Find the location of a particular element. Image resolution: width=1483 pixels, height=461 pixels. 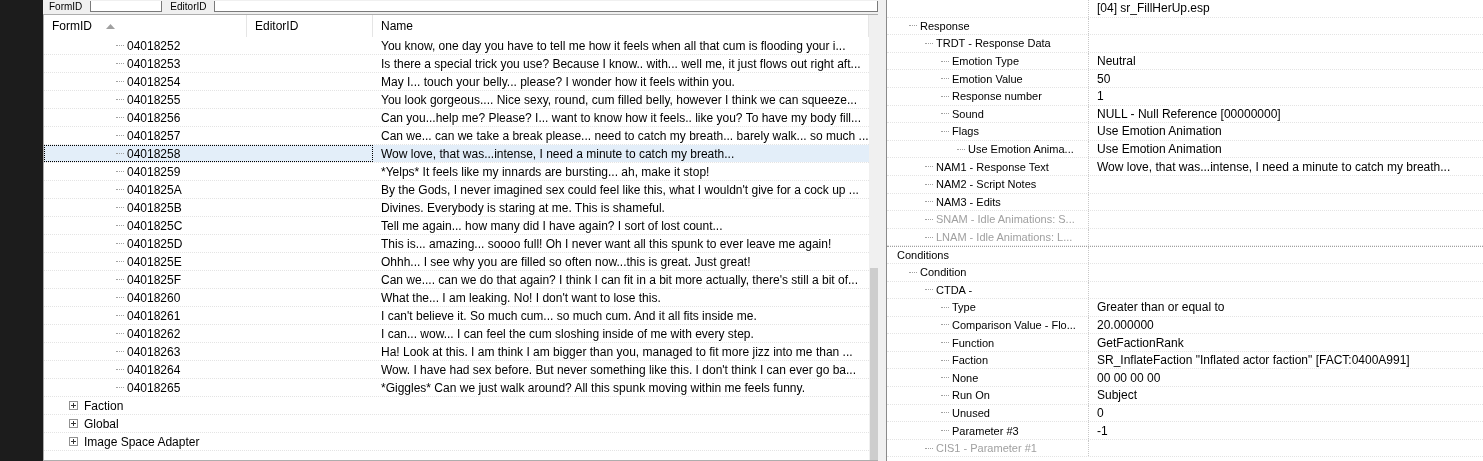

field-value: 50 is located at coordinates (1104, 78).